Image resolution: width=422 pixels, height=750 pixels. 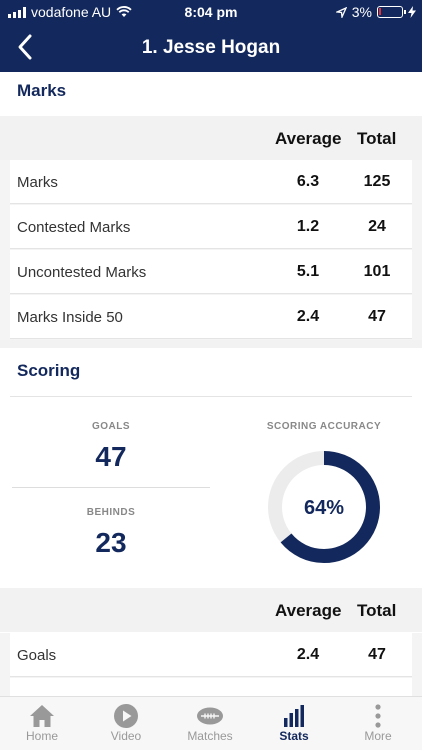 What do you see at coordinates (42, 716) in the screenshot?
I see `home-icon` at bounding box center [42, 716].